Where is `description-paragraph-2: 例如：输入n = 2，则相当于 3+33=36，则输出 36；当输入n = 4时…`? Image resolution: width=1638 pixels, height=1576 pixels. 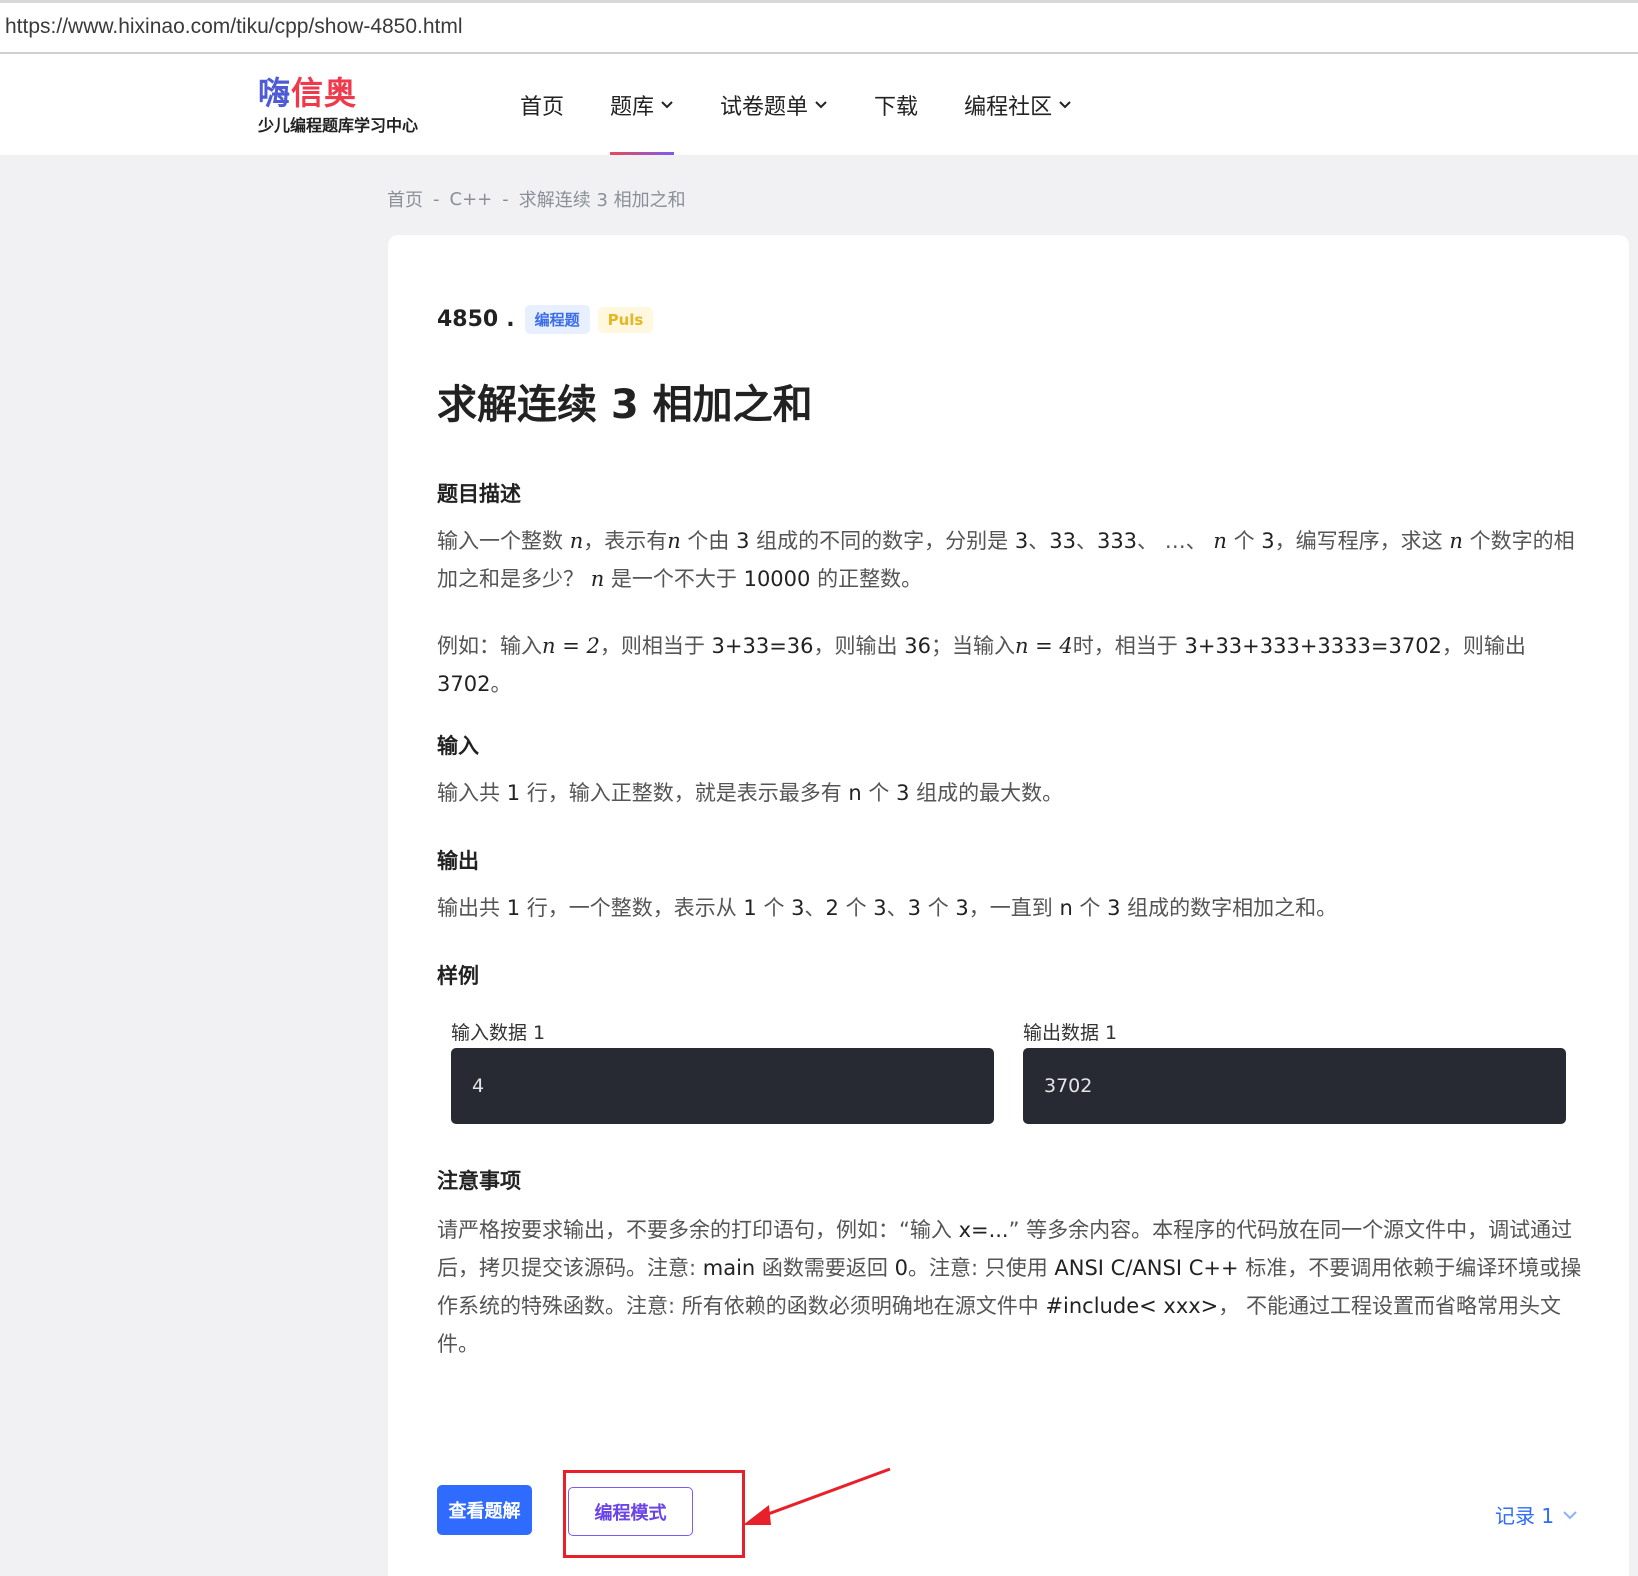 description-paragraph-2: 例如：输入n = 2，则相当于 3+33=36，则输出 36；当输入n = 4时… is located at coordinates (981, 665).